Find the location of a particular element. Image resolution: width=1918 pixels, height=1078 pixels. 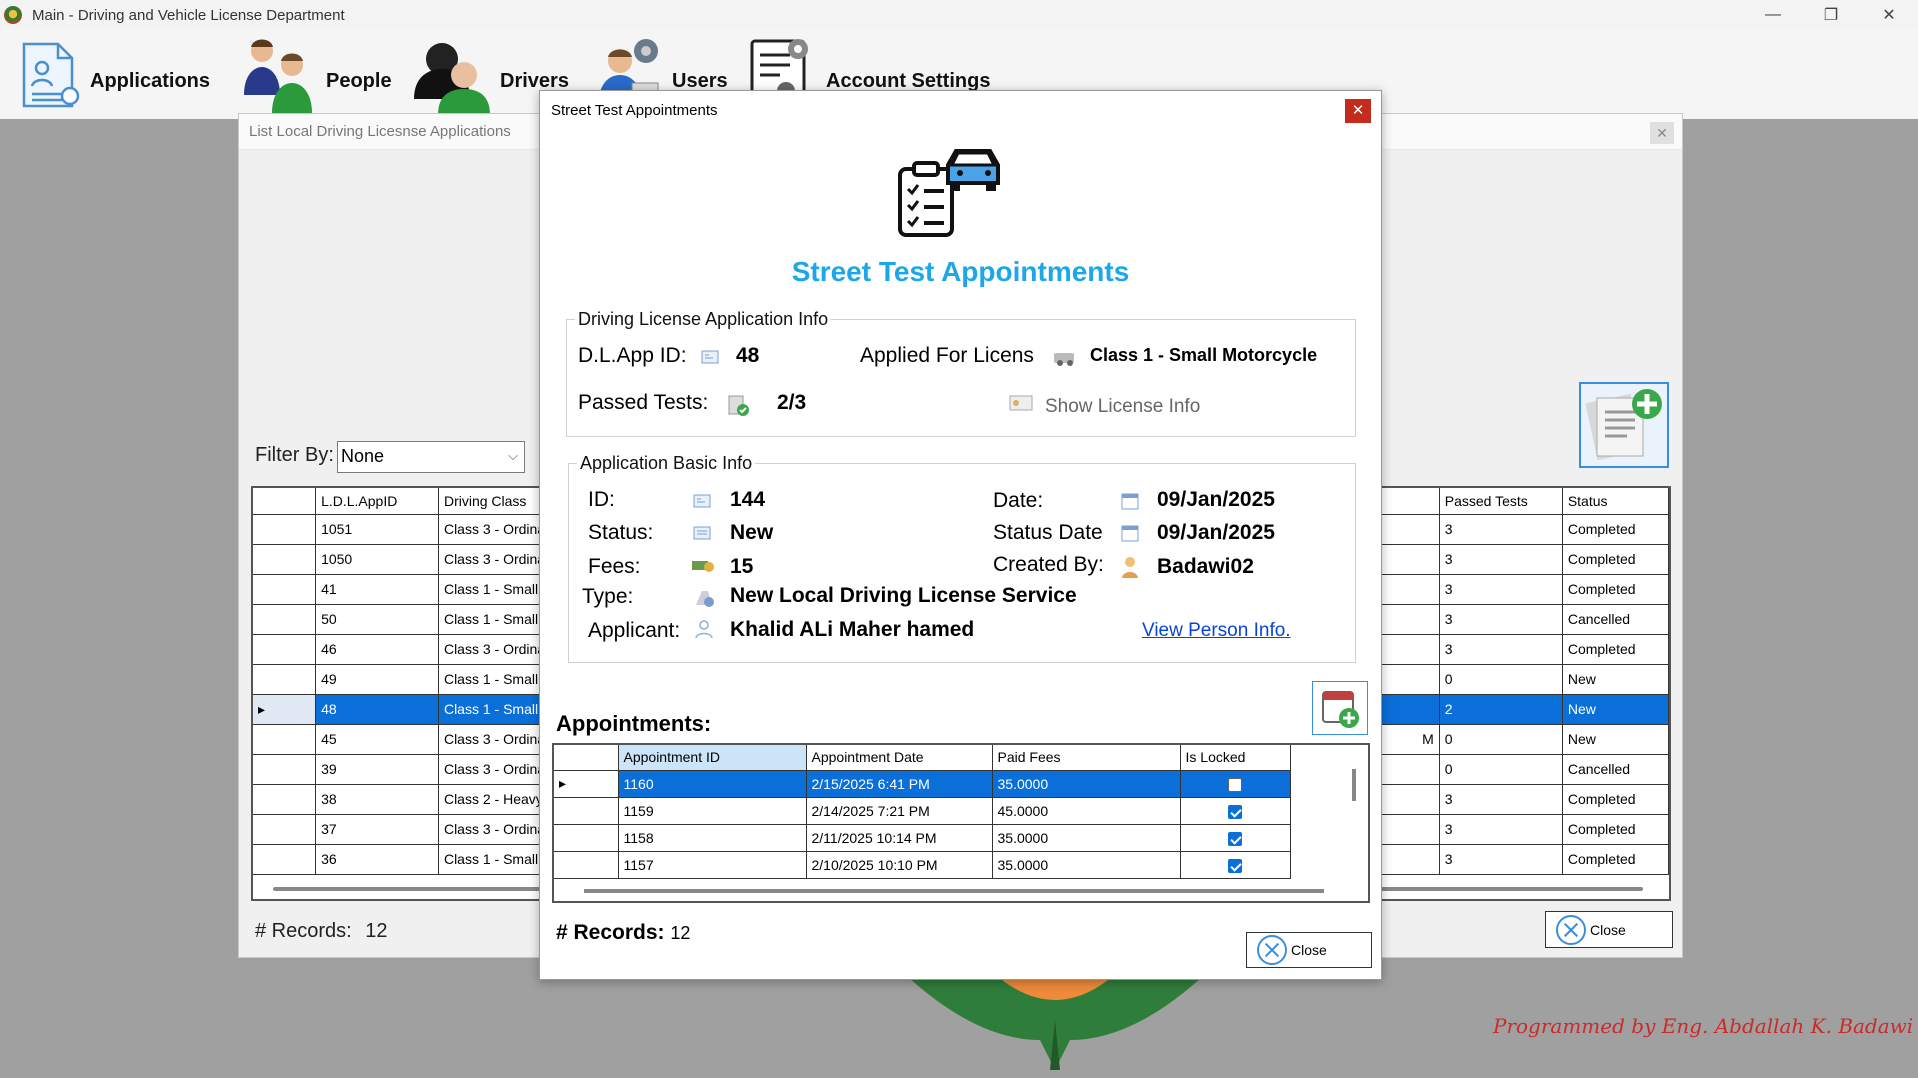

column-header-passed-tests: Passed Tests is located at coordinates (1501, 501).